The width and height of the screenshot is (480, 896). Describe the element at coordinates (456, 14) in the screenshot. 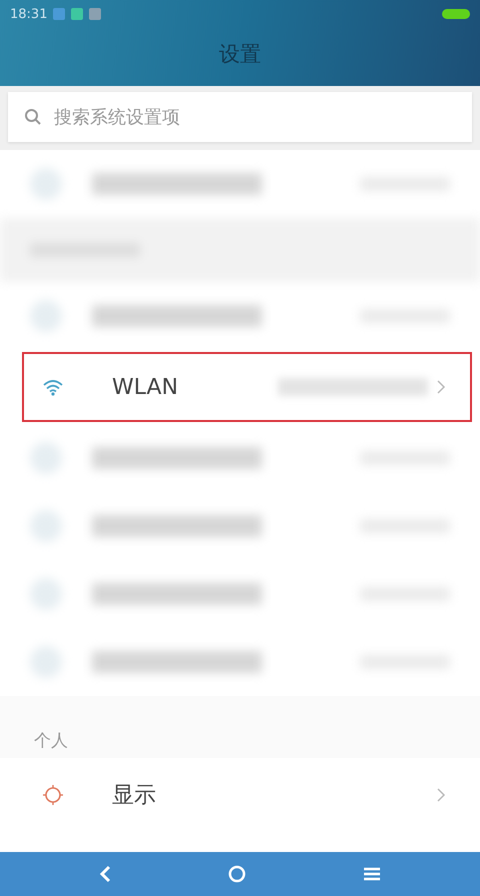

I see `battery-icon` at that location.